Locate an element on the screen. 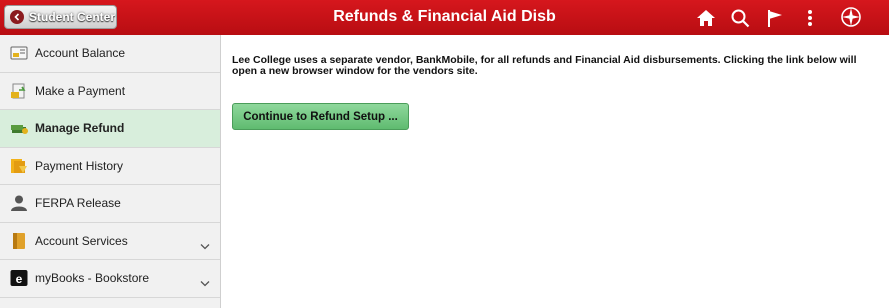  page-title: Refunds & Financial Aid Disb is located at coordinates (444, 16).